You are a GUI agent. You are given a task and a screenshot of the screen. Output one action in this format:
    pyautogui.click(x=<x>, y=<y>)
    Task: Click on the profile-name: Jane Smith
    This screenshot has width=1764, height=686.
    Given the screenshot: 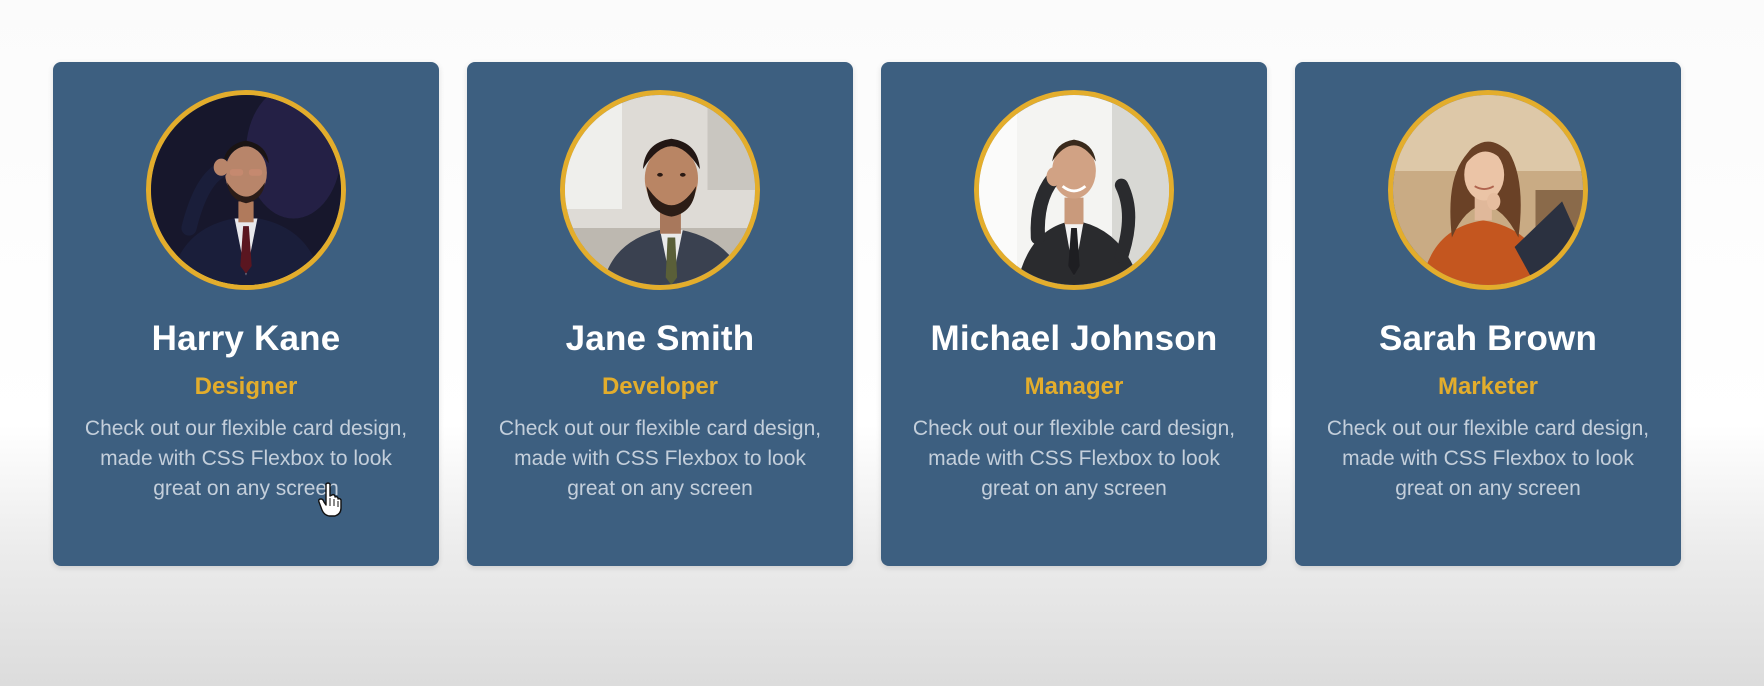 What is the action you would take?
    pyautogui.click(x=660, y=338)
    